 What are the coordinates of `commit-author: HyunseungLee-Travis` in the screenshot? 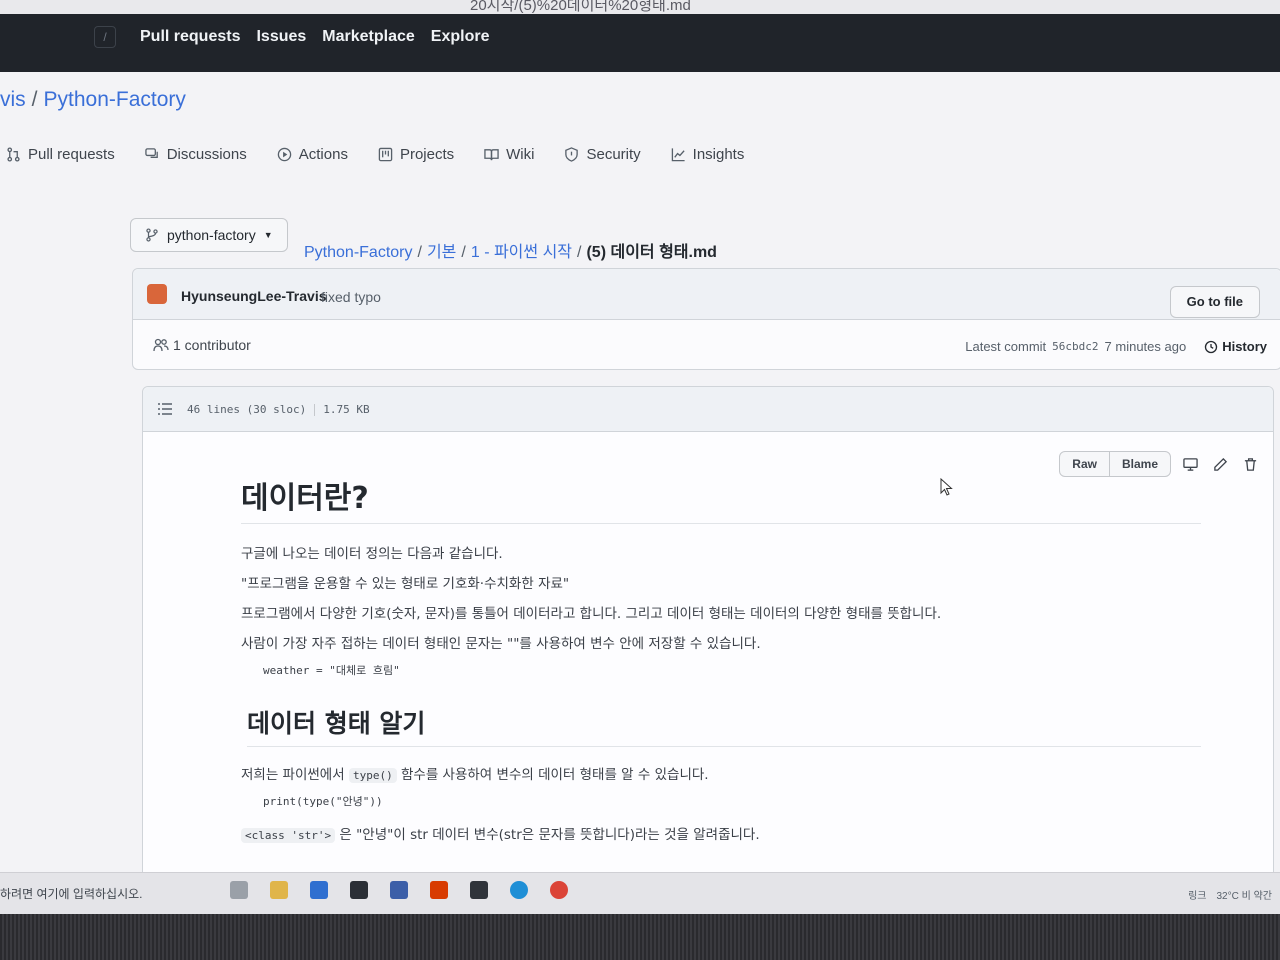 It's located at (254, 296).